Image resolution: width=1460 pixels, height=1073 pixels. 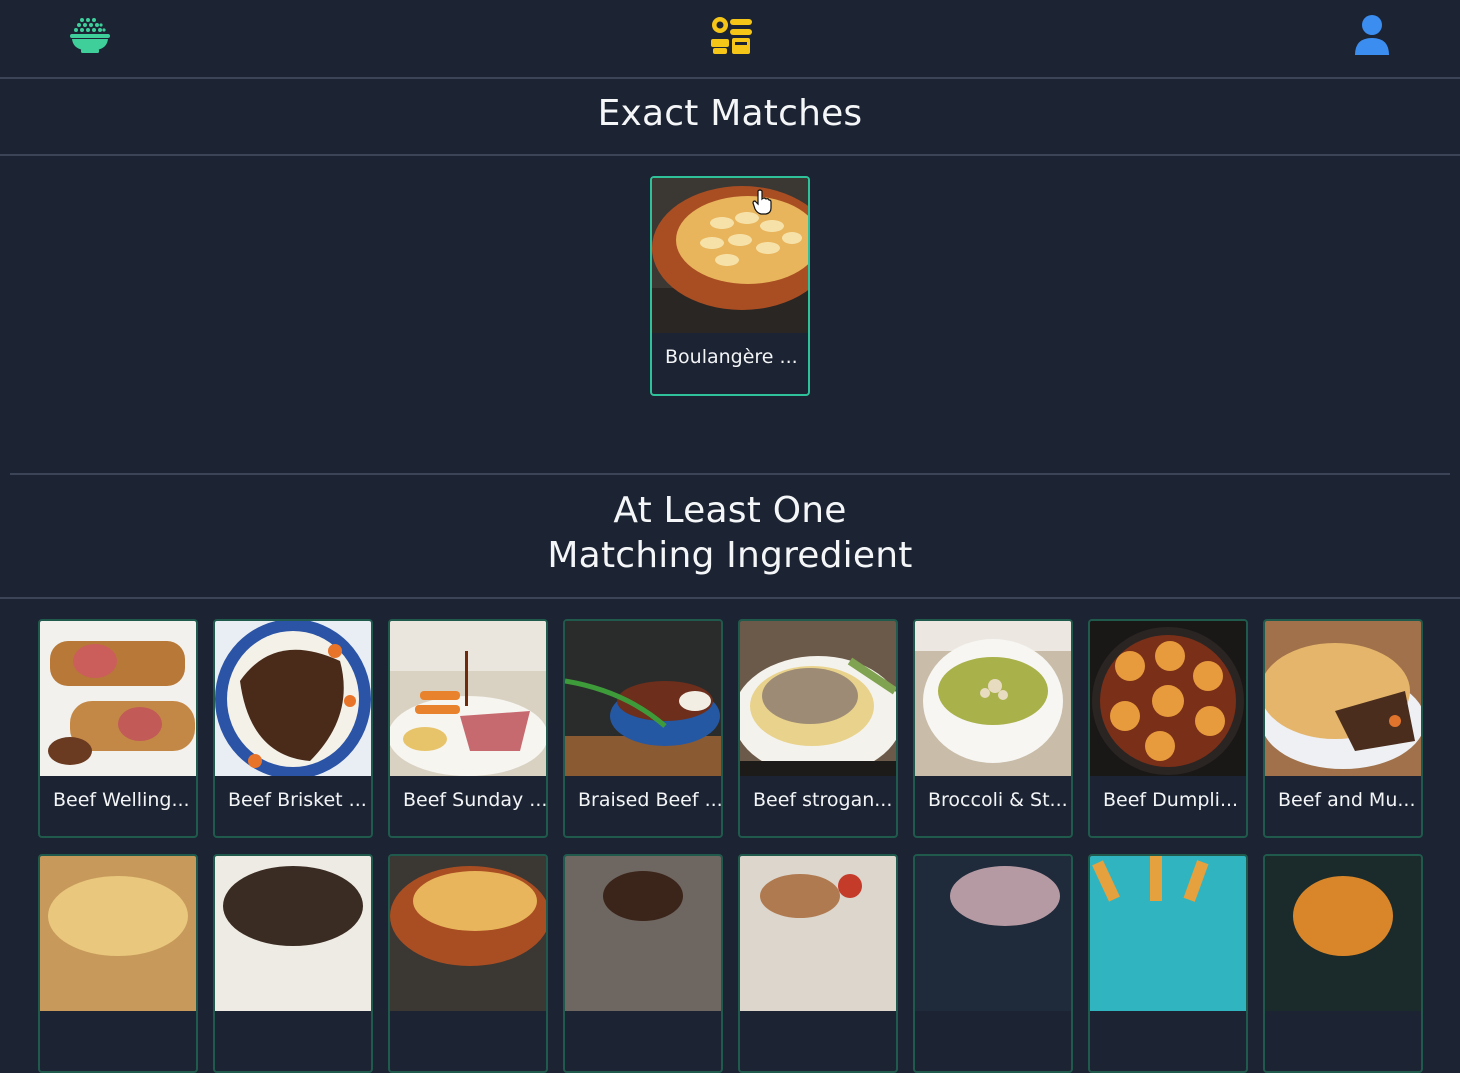 What do you see at coordinates (1372, 37) in the screenshot?
I see `user-profile-icon` at bounding box center [1372, 37].